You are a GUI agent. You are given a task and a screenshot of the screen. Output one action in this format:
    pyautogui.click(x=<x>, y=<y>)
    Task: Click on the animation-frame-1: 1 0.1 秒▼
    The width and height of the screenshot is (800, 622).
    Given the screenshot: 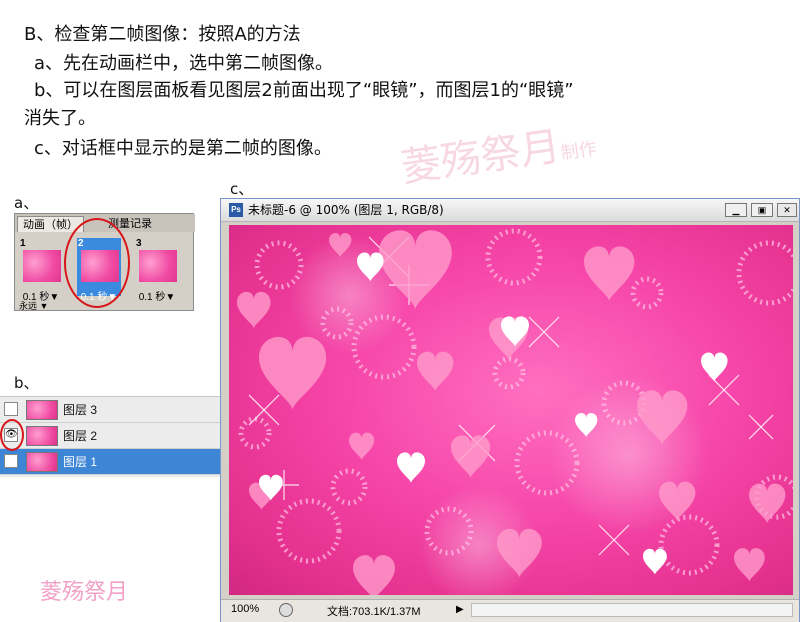 What is the action you would take?
    pyautogui.click(x=41, y=270)
    